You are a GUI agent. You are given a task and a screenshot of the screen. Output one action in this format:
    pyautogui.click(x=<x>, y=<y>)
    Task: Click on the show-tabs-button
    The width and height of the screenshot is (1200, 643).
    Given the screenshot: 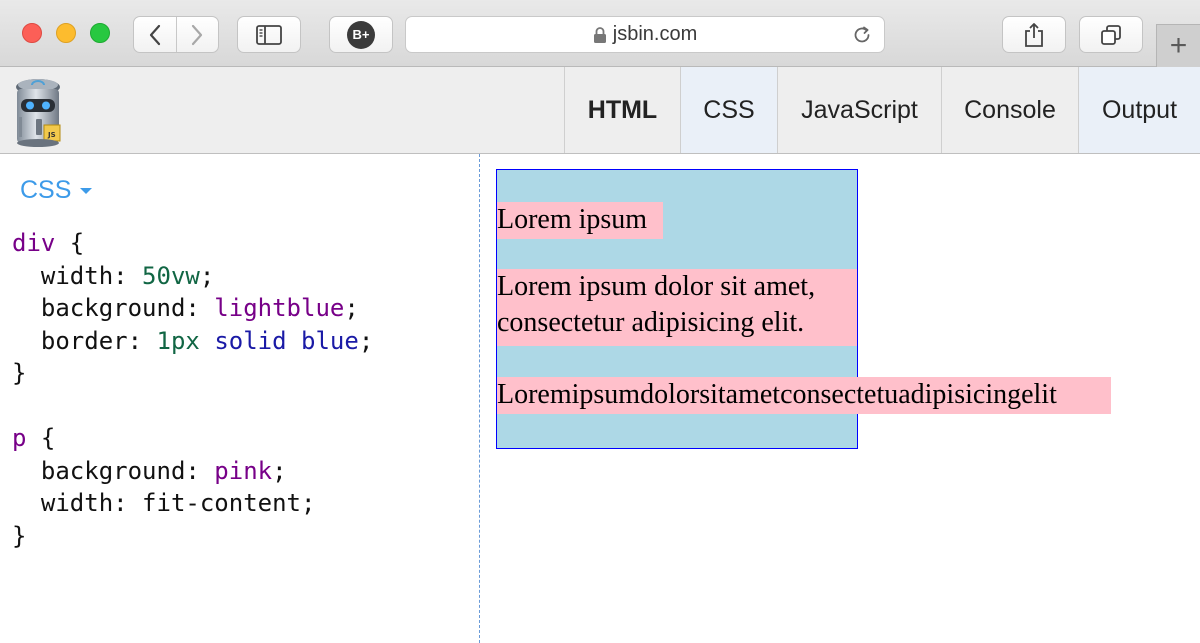 What is the action you would take?
    pyautogui.click(x=1111, y=34)
    